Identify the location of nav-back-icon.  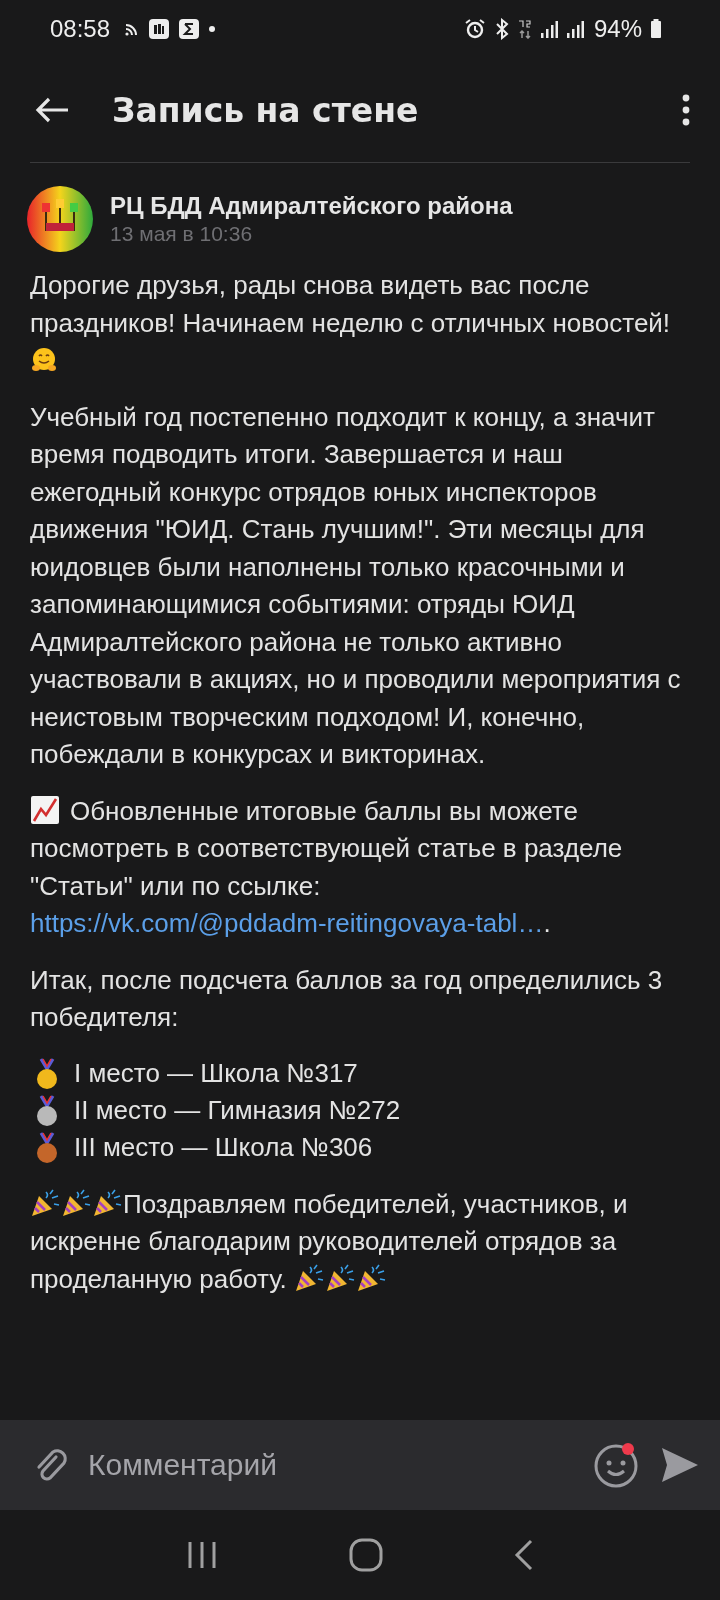
(524, 1555).